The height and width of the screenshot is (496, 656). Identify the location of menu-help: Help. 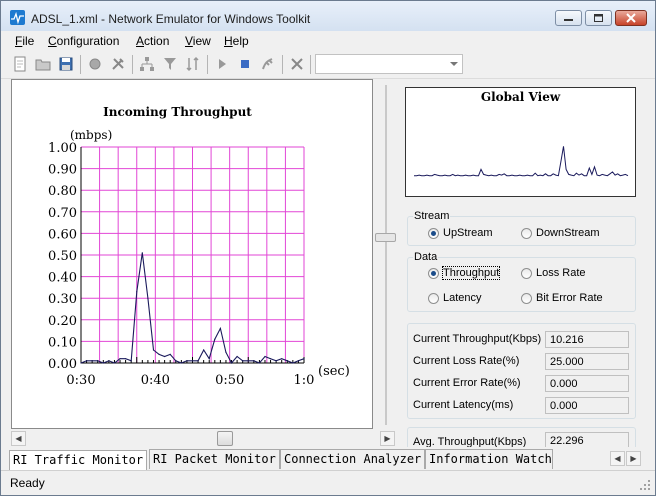
(236, 41).